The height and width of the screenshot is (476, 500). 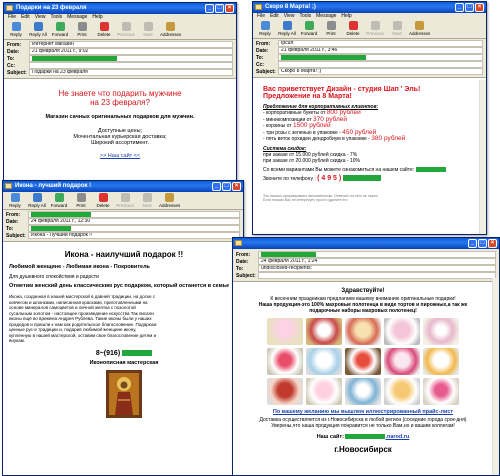 What do you see at coordinates (361, 178) in the screenshot?
I see `redacted-phone` at bounding box center [361, 178].